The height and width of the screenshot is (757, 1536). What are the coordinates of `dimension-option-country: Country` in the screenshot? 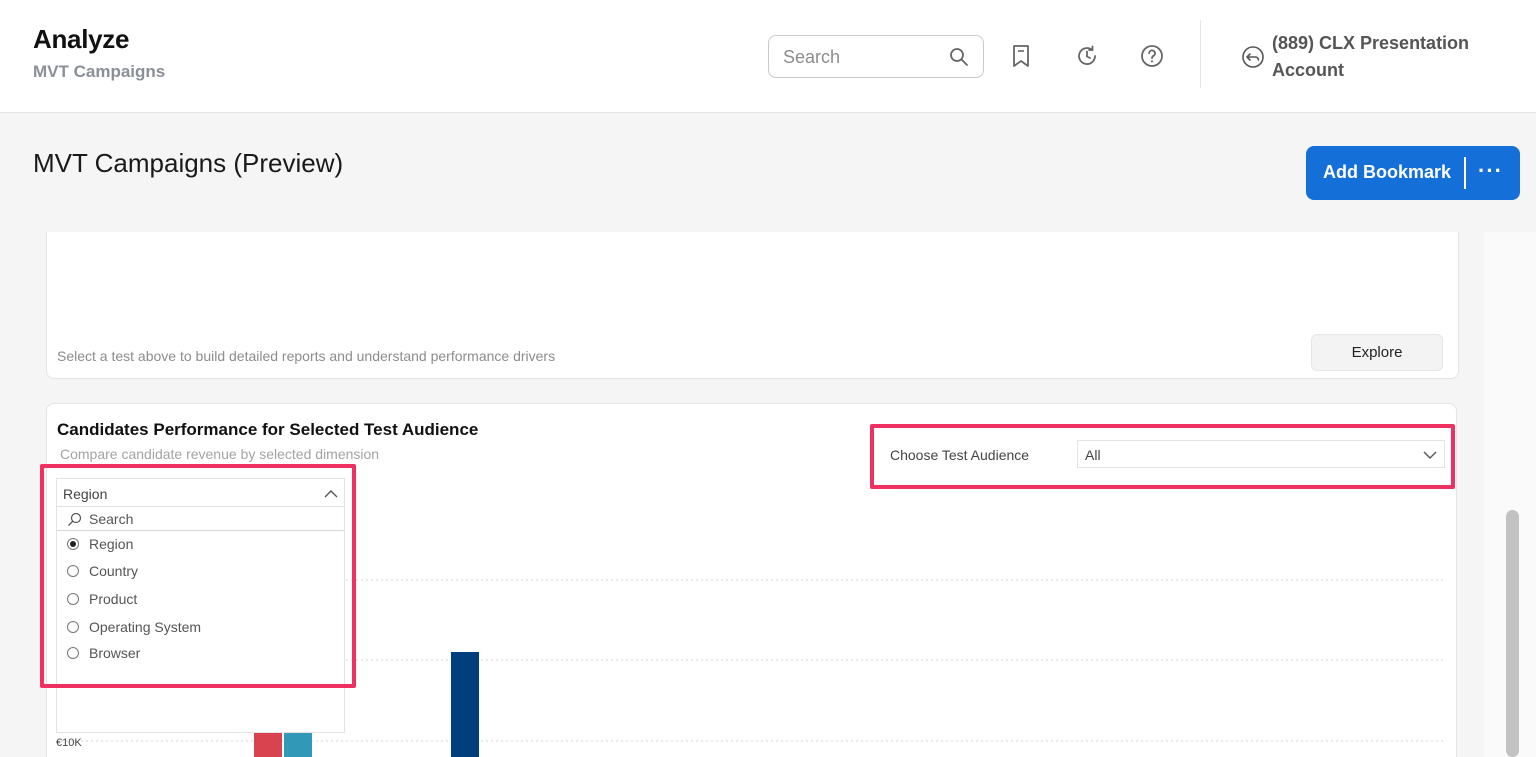 It's located at (200, 571).